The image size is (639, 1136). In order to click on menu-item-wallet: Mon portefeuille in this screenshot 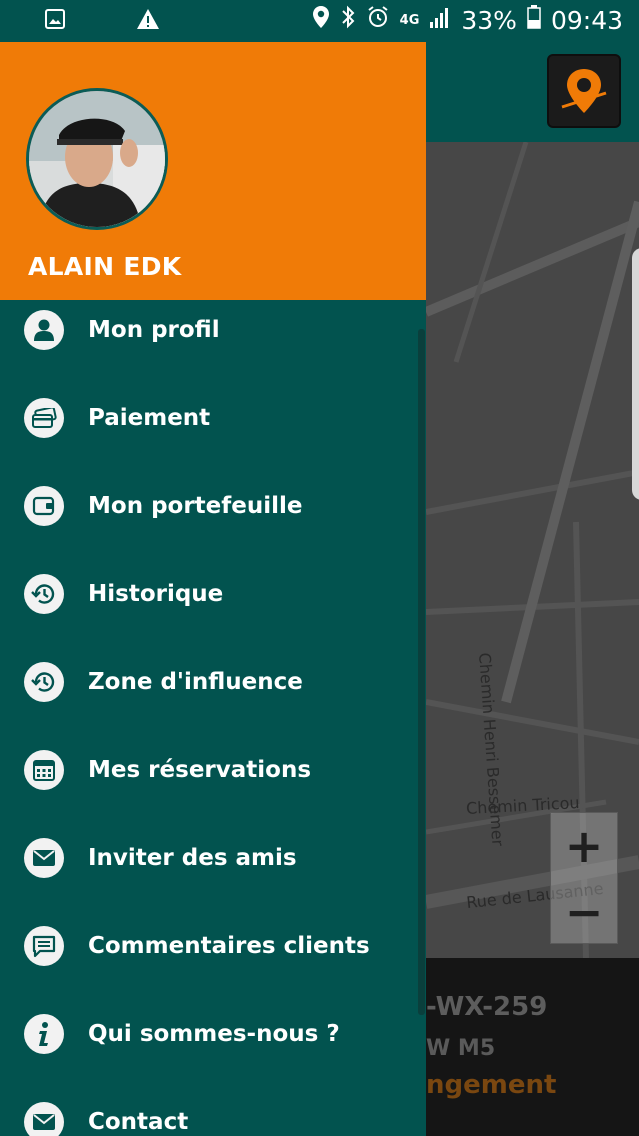, I will do `click(210, 506)`.